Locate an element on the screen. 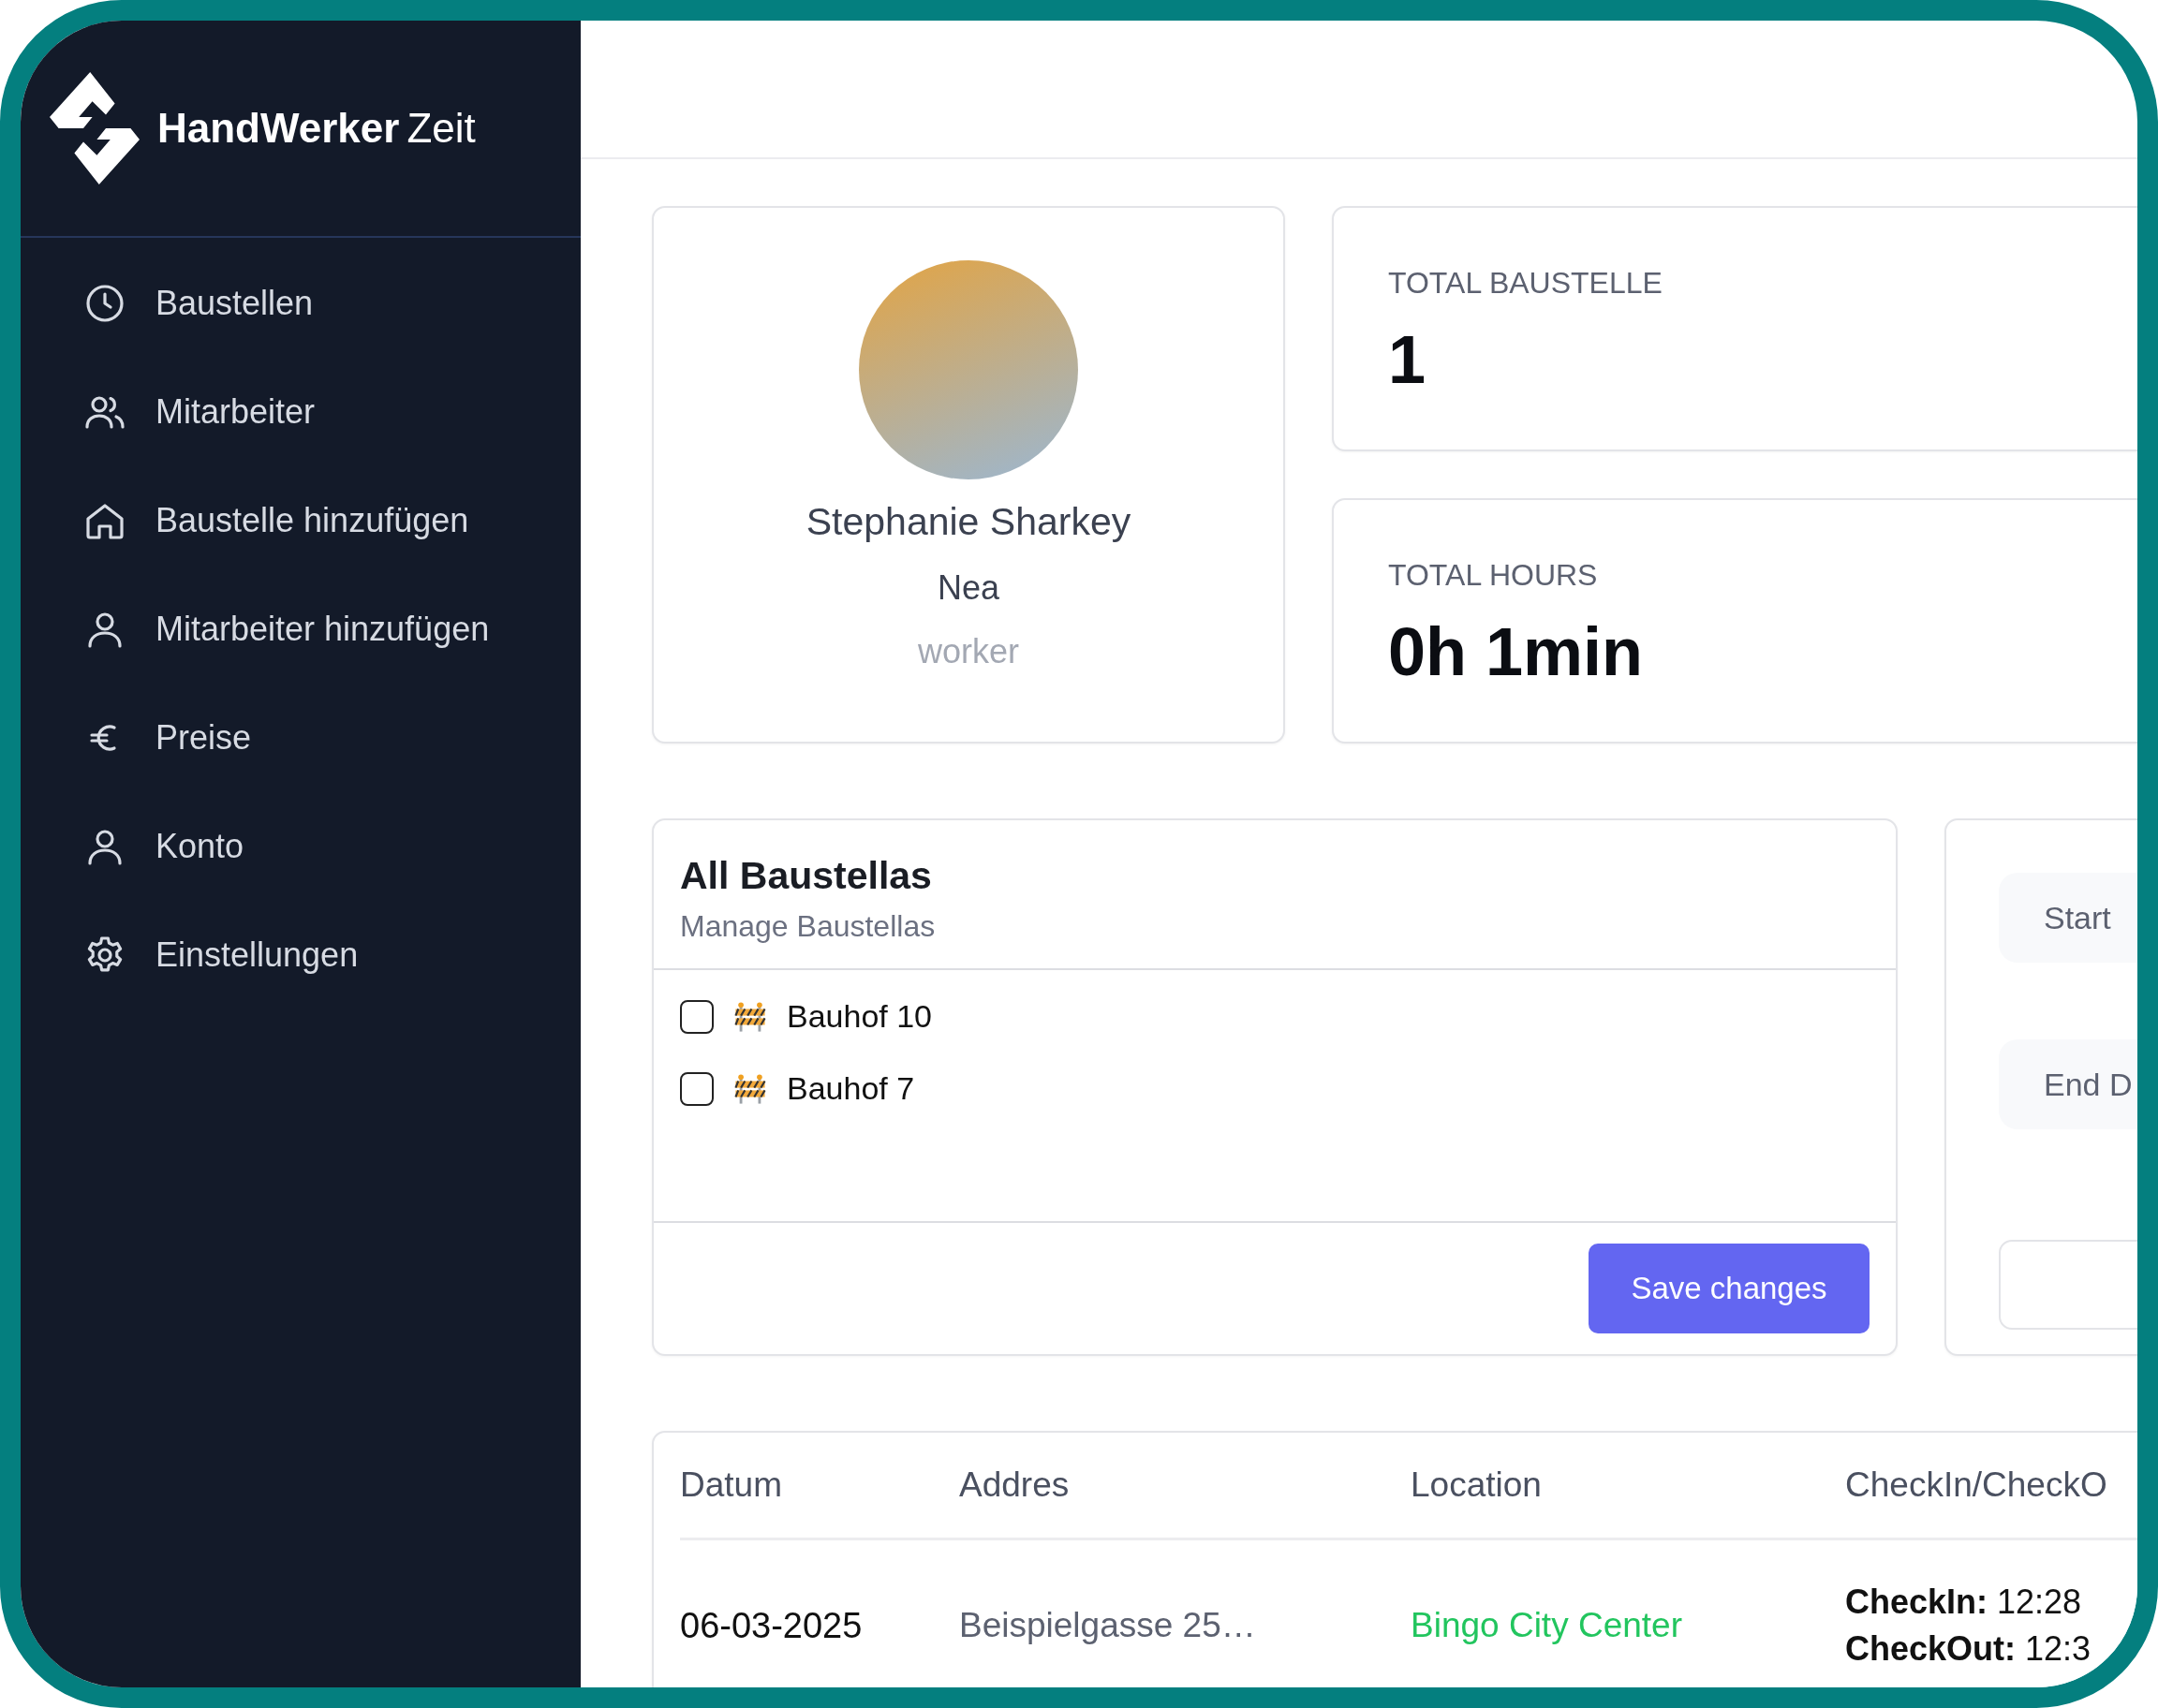 Image resolution: width=2158 pixels, height=1708 pixels. table-cell-text: Bingo City Center is located at coordinates (1547, 1625).